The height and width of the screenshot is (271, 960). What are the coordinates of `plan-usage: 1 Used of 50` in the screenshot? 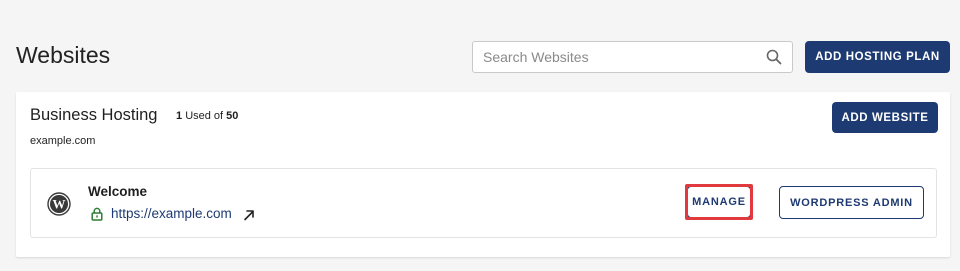 It's located at (207, 116).